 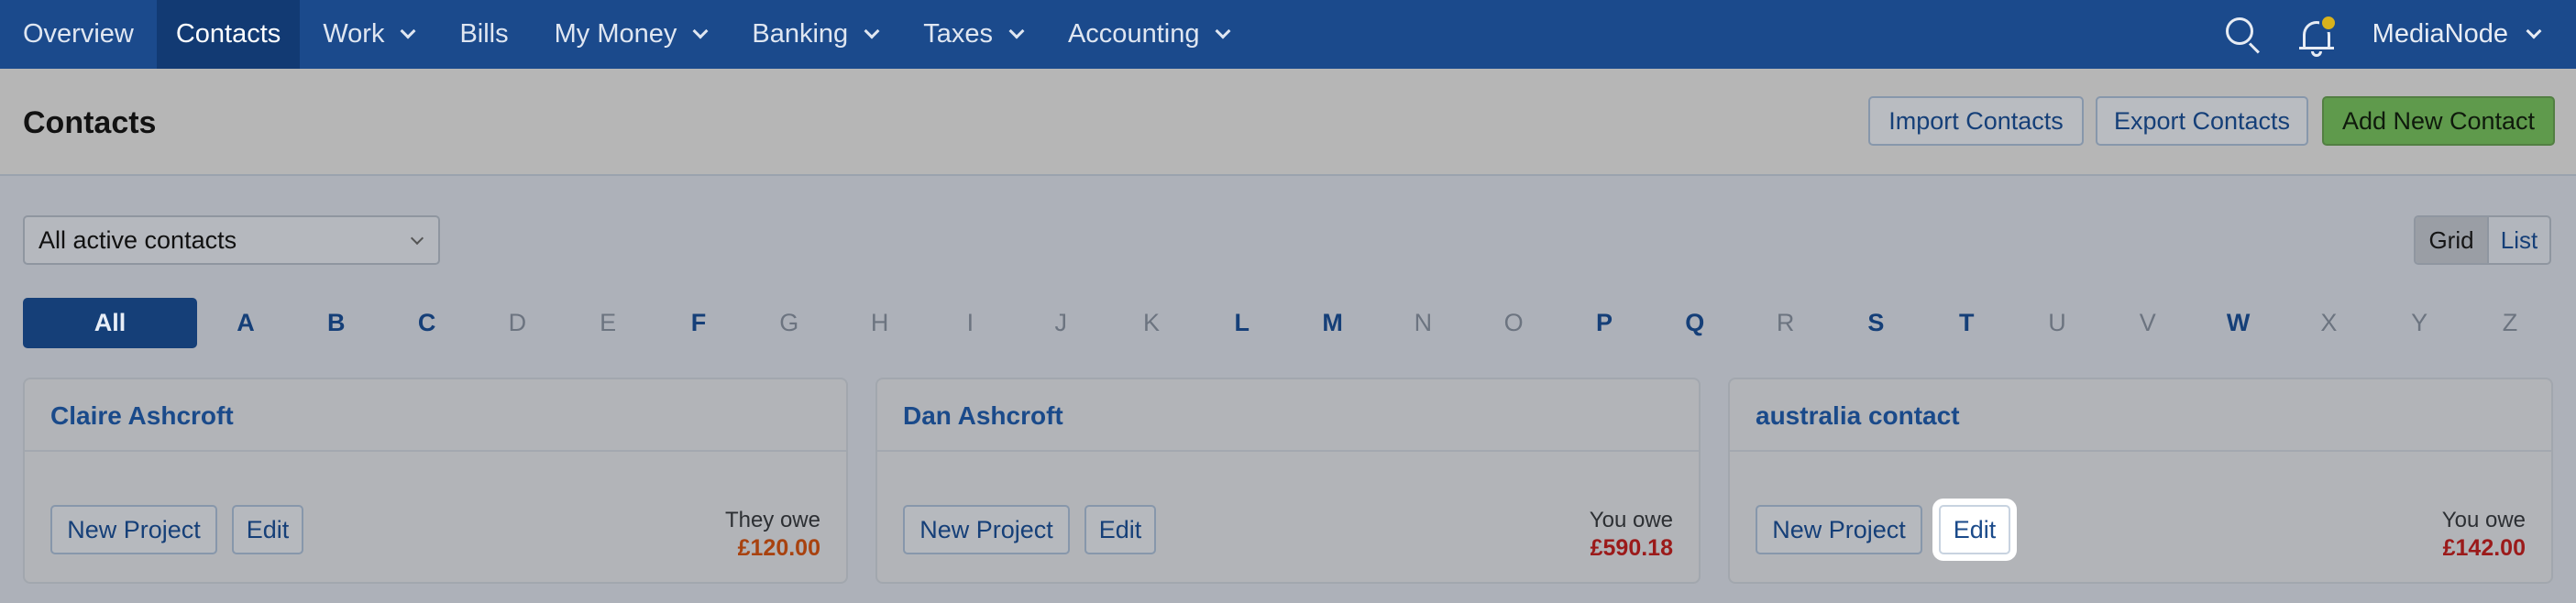 I want to click on add-new-contact-button: Add New Contact, so click(x=2438, y=121).